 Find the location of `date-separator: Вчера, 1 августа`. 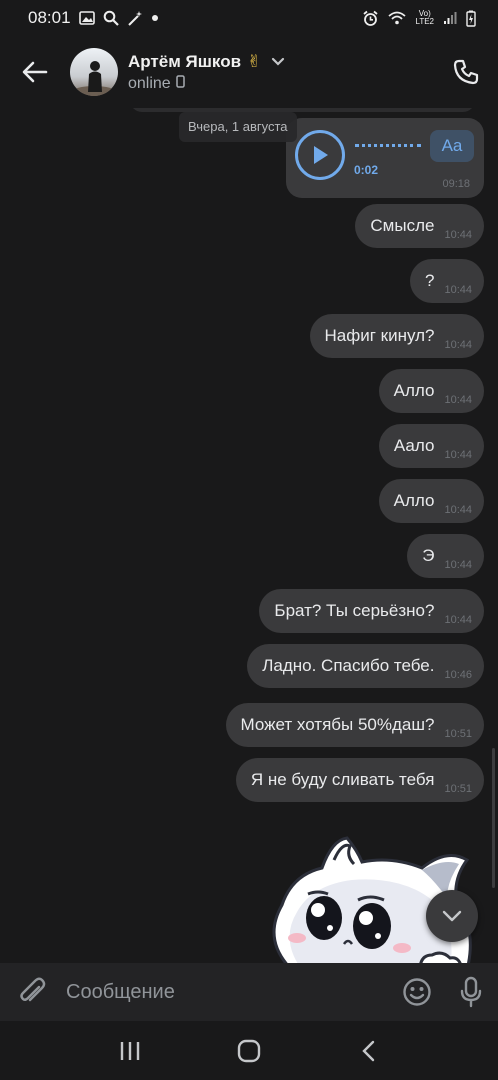

date-separator: Вчера, 1 августа is located at coordinates (238, 127).